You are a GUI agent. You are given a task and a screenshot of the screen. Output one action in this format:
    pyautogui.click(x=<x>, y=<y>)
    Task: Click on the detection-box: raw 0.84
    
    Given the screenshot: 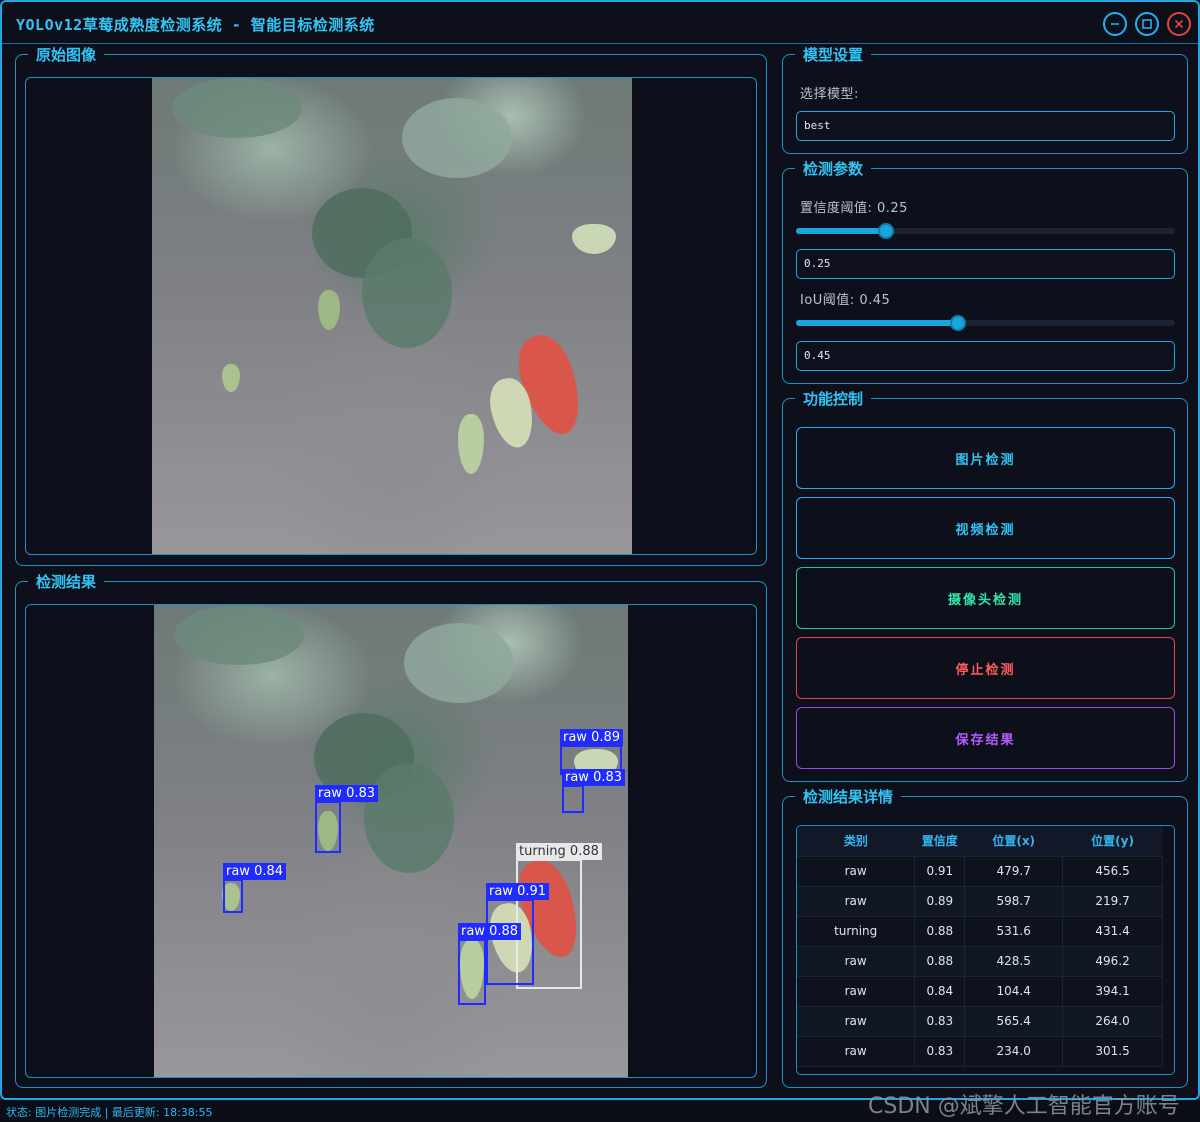 What is the action you would take?
    pyautogui.click(x=255, y=888)
    